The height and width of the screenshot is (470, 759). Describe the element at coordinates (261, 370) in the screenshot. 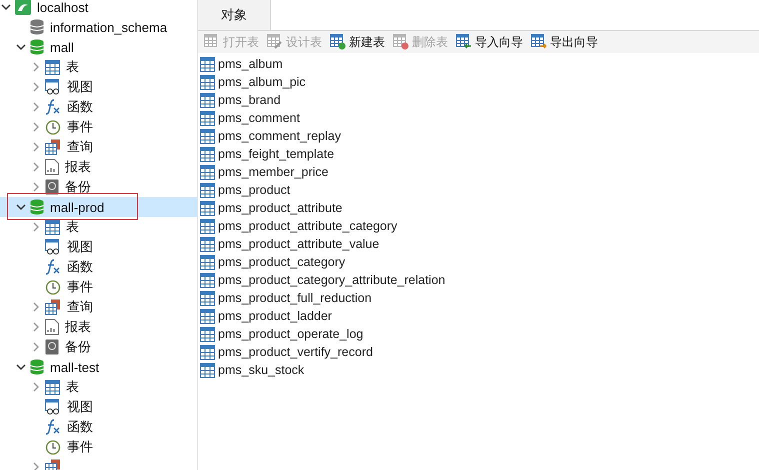

I see `table-name: pms_sku_stock` at that location.